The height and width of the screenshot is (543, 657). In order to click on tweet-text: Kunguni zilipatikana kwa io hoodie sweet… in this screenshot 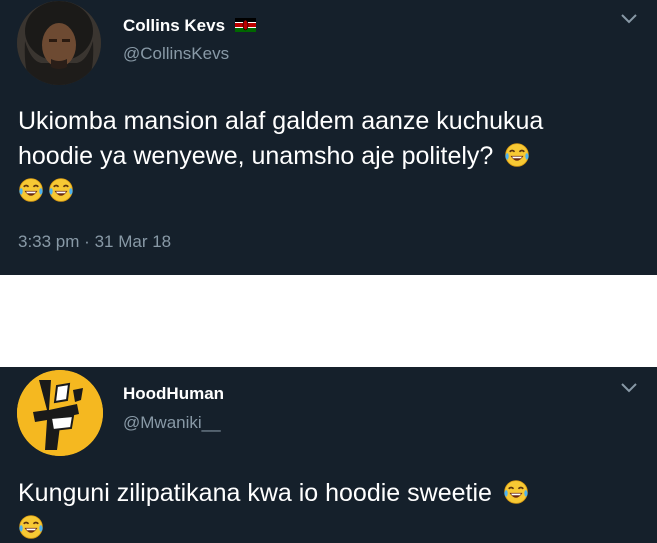, I will do `click(330, 509)`.